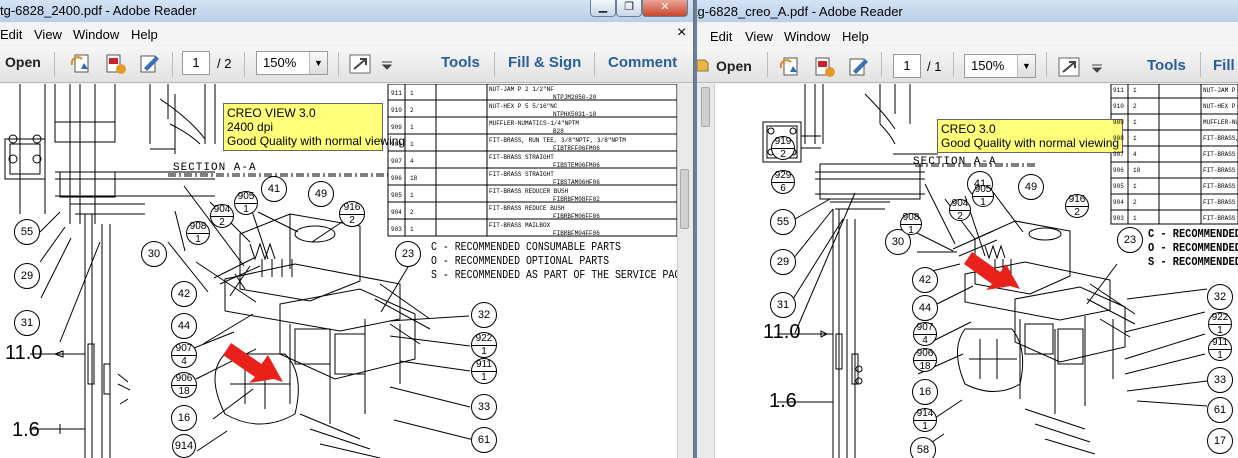 This screenshot has width=1238, height=458. I want to click on right-fit-width-icon, so click(1069, 67).